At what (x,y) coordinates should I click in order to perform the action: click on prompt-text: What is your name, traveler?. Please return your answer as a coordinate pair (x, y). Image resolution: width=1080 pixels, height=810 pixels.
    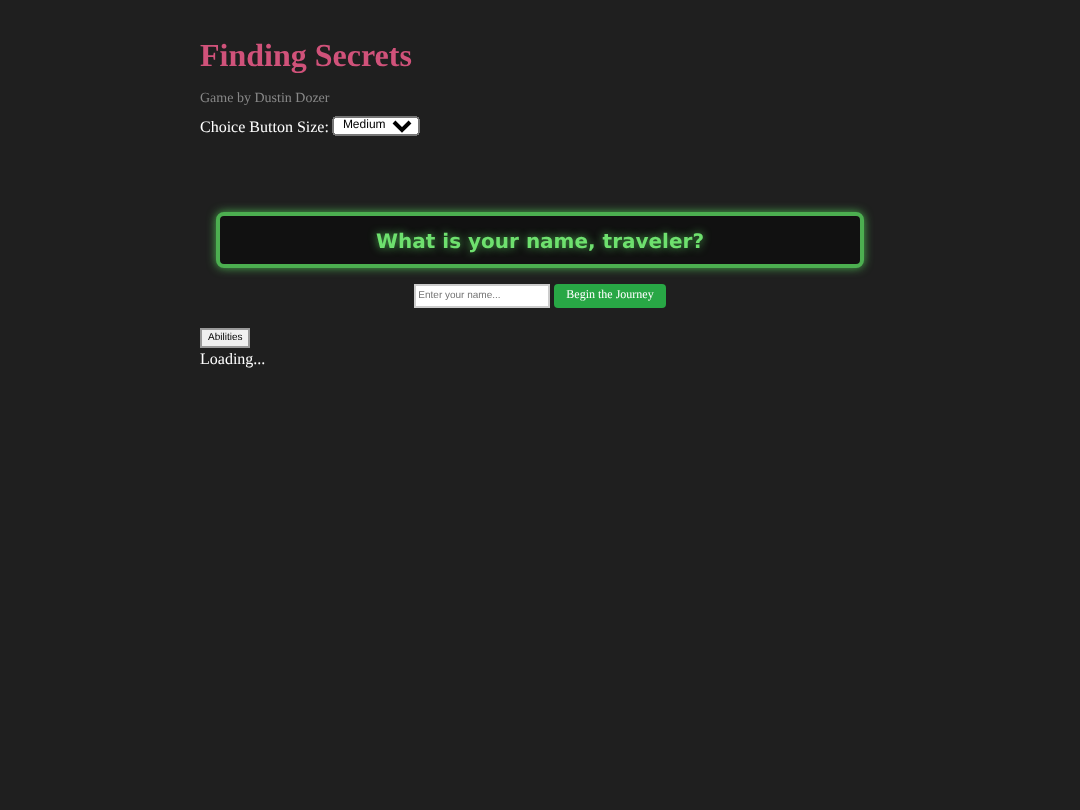
    Looking at the image, I should click on (540, 243).